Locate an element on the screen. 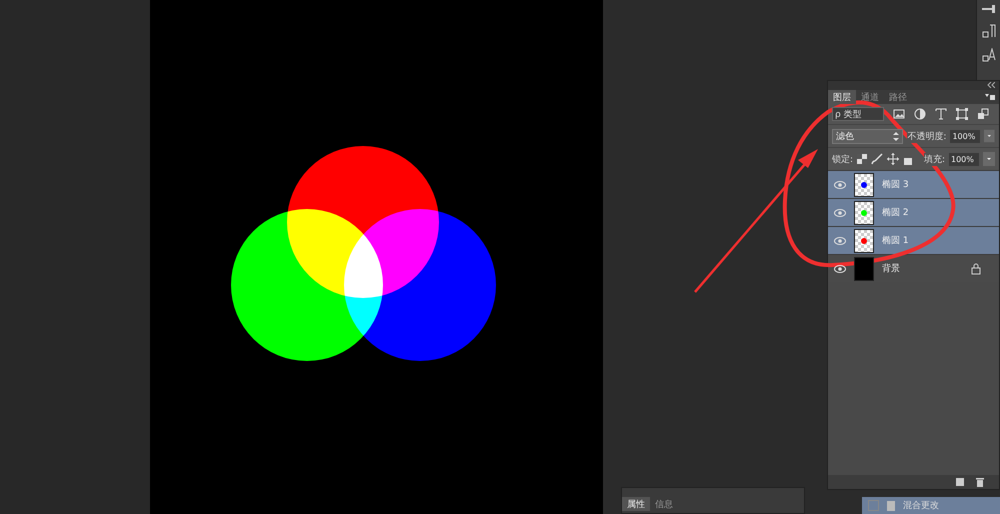 This screenshot has width=1000, height=514. layer-name: 椭圆 2 is located at coordinates (895, 212).